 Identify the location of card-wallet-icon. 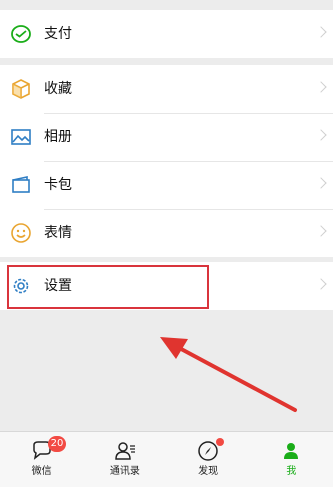
(21, 184).